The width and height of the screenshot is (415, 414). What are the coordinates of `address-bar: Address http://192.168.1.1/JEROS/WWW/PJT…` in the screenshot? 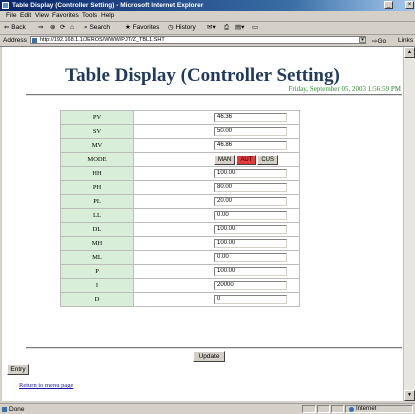 It's located at (207, 41).